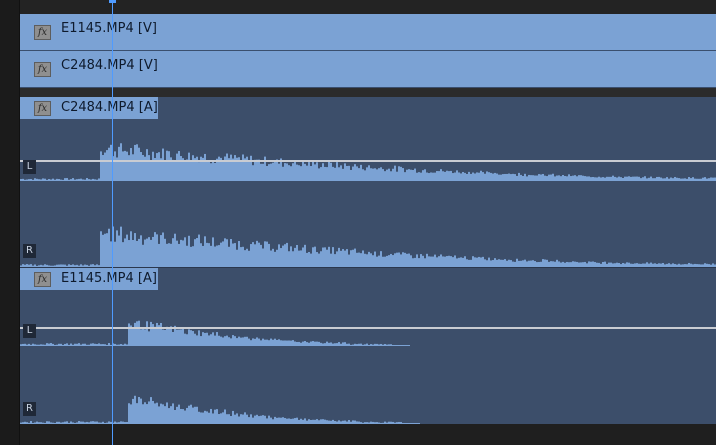  I want to click on track-header-gutter, so click(9, 222).